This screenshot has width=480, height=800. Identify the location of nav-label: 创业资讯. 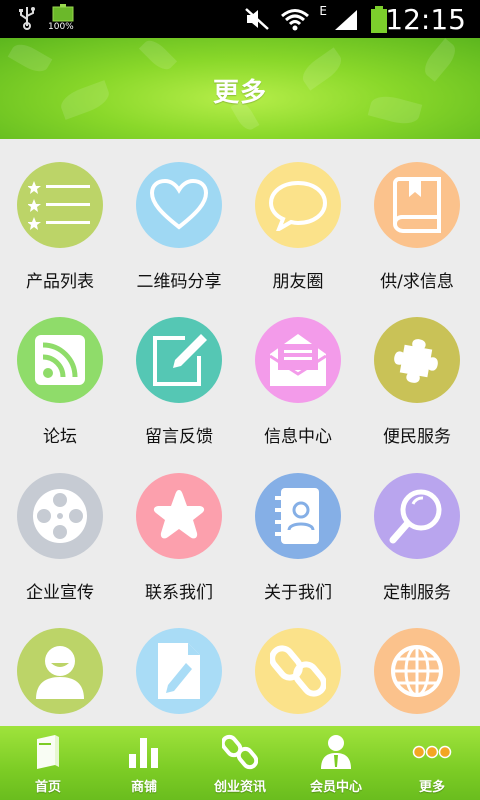
(239, 787).